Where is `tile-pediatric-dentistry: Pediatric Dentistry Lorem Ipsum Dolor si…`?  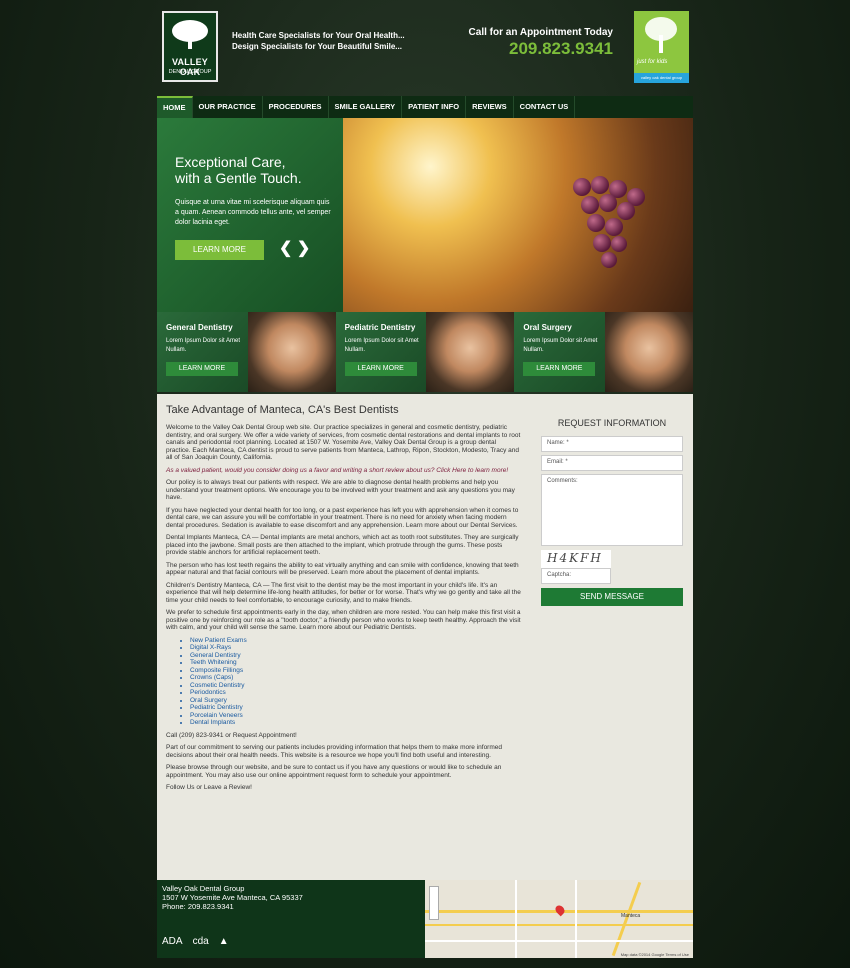 tile-pediatric-dentistry: Pediatric Dentistry Lorem Ipsum Dolor si… is located at coordinates (425, 352).